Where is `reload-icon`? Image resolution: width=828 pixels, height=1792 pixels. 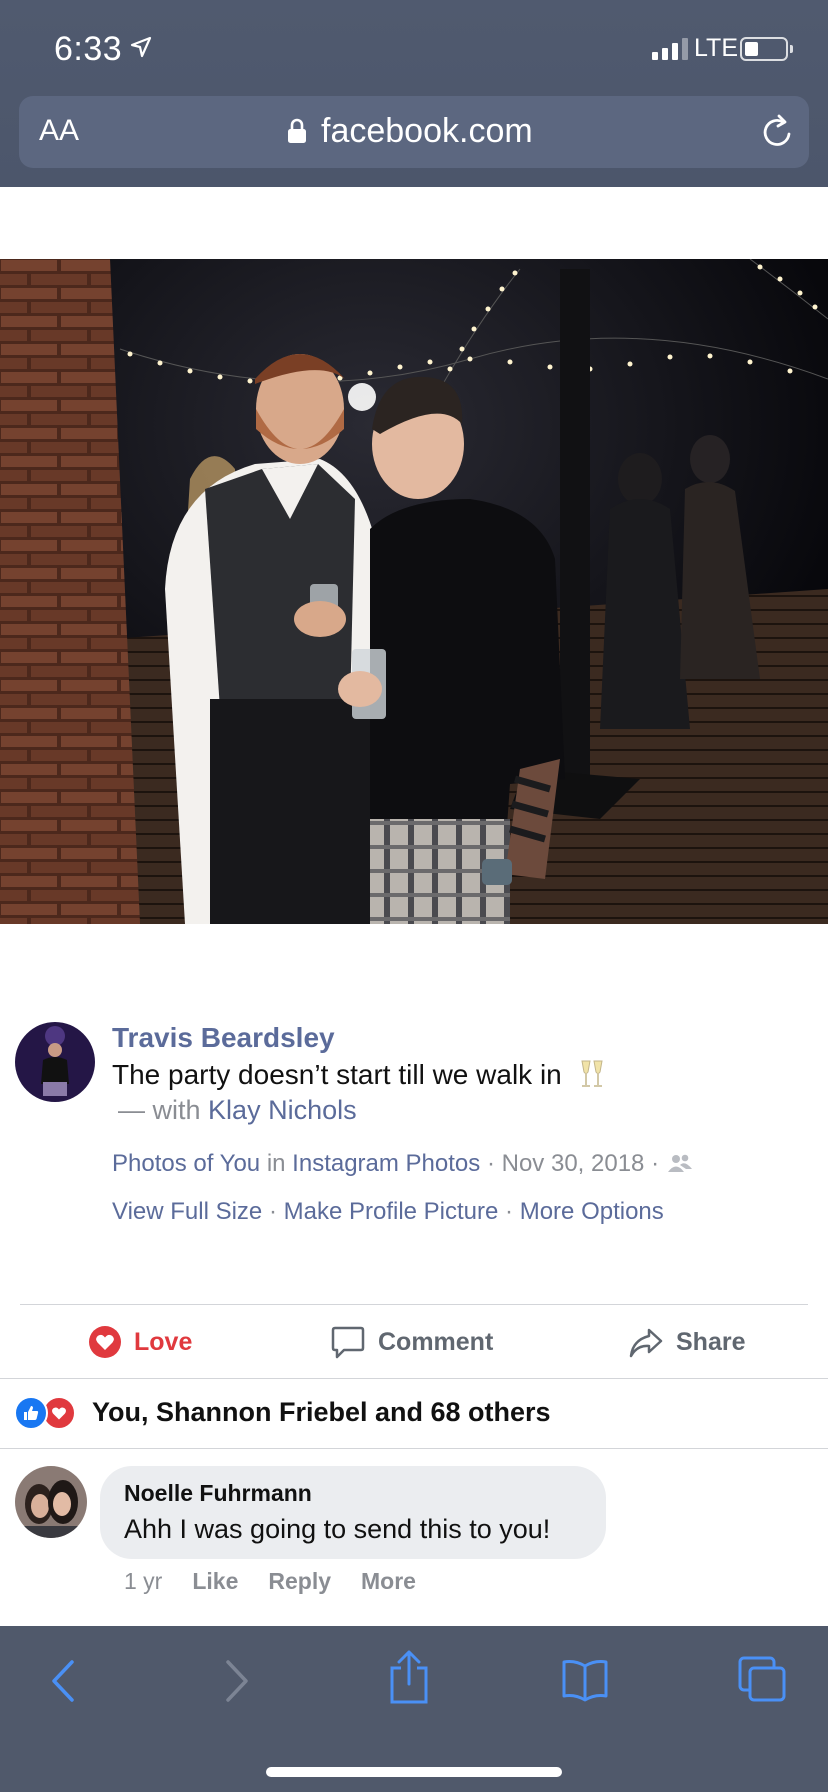
reload-icon is located at coordinates (777, 132).